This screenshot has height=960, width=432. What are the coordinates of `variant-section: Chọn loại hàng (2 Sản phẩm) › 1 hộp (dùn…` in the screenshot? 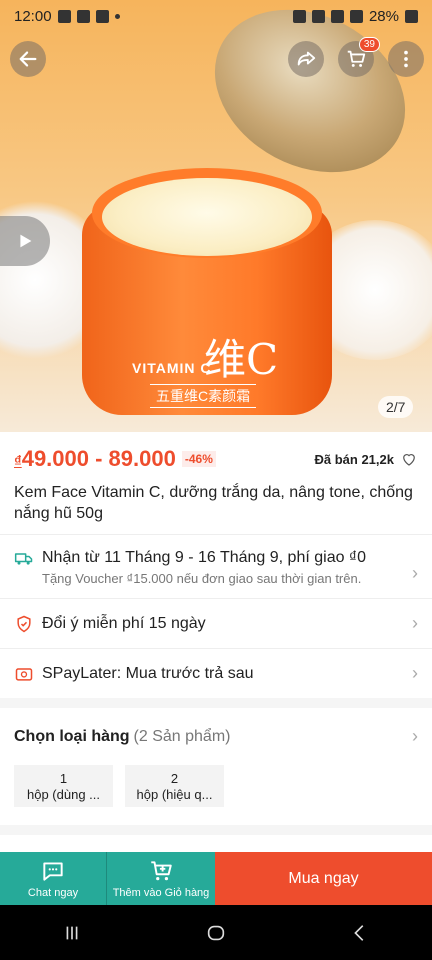 It's located at (216, 766).